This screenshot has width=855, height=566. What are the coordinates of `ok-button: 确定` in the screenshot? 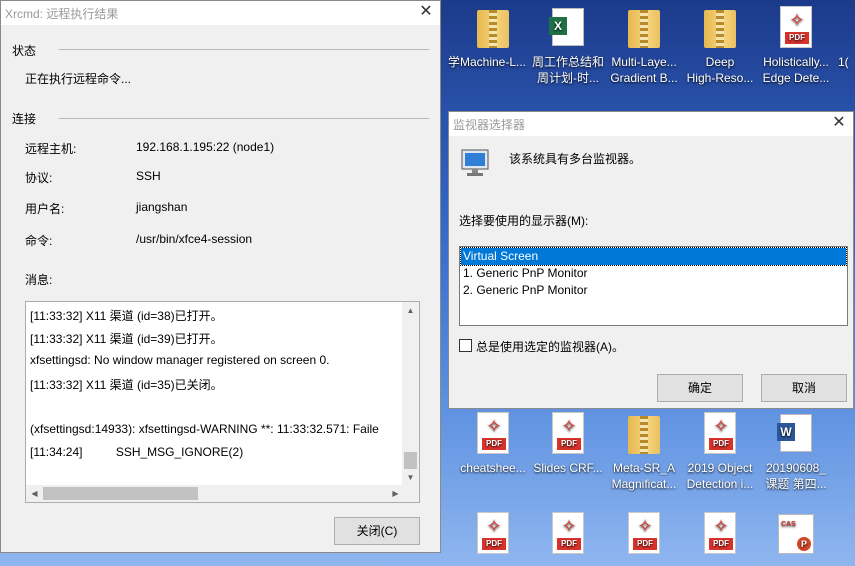 It's located at (700, 388).